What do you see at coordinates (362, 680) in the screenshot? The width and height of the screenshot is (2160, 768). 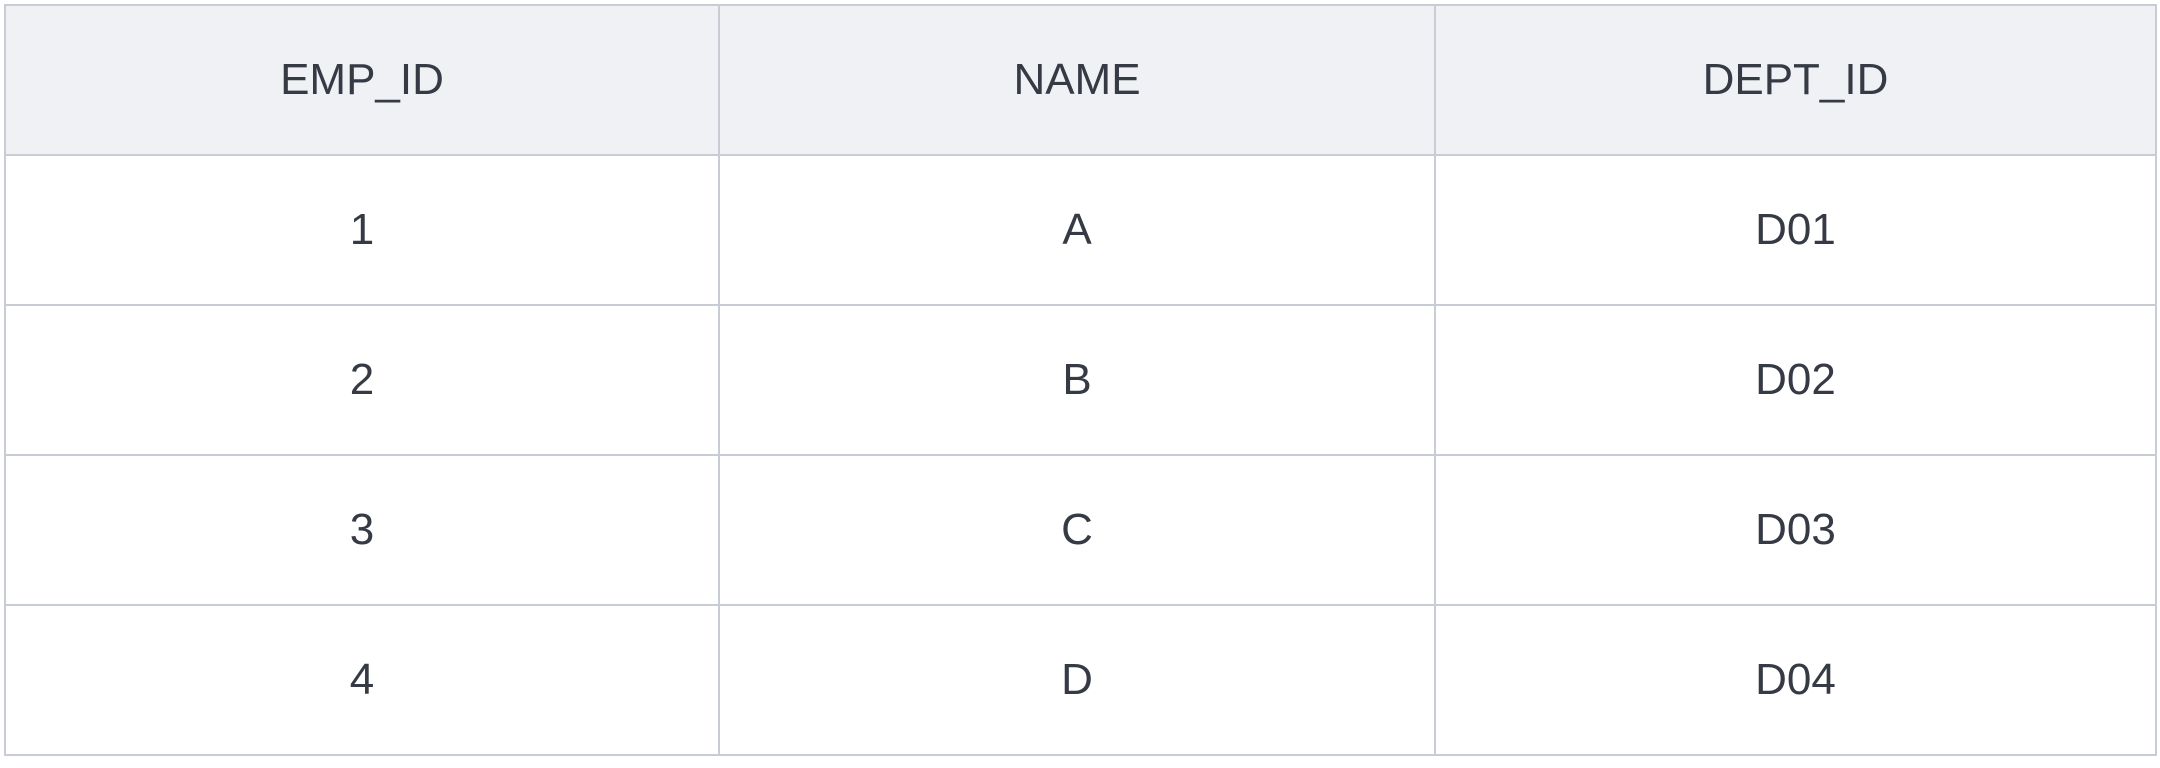 I see `cell-emp-id: 4` at bounding box center [362, 680].